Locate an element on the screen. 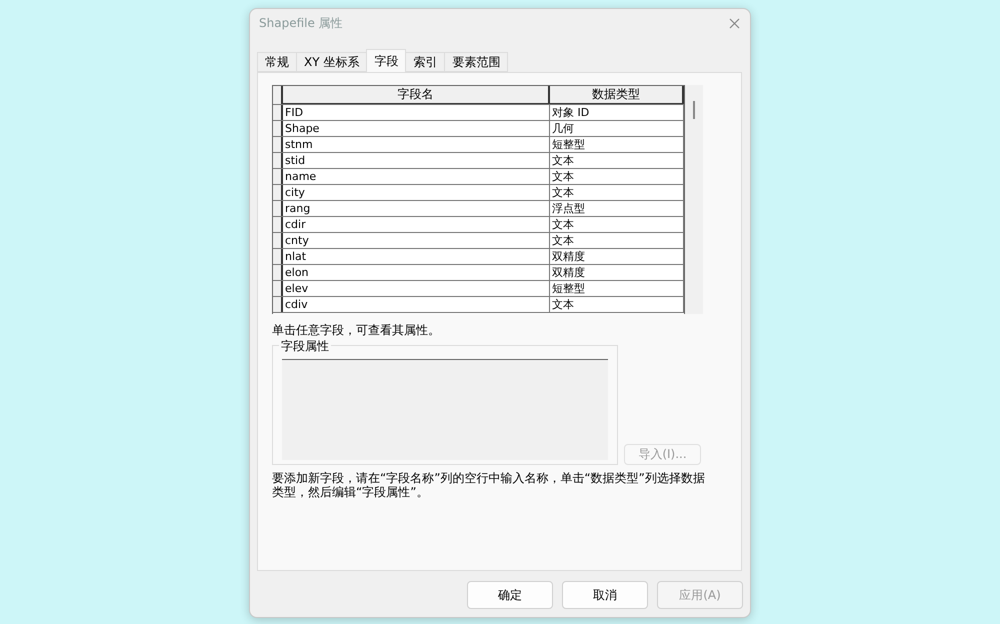  tab: 要素范围 is located at coordinates (476, 62).